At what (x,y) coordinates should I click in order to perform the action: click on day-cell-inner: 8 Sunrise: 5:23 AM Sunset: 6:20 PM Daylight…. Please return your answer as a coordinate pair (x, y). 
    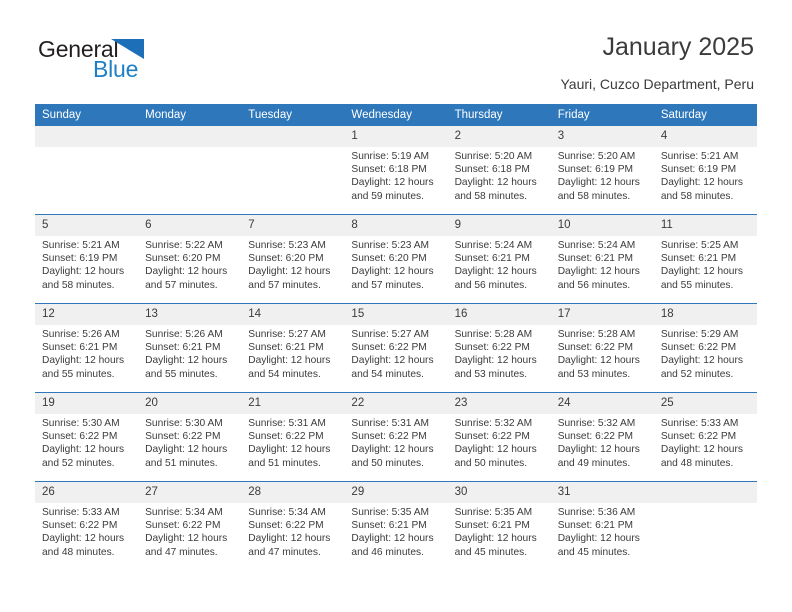
    Looking at the image, I should click on (396, 259).